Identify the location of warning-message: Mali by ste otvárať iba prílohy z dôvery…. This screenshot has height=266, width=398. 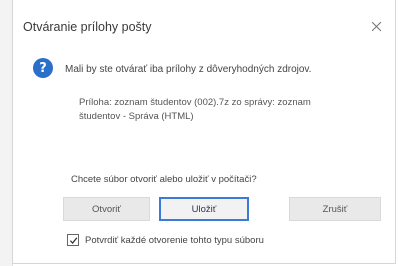
(188, 69).